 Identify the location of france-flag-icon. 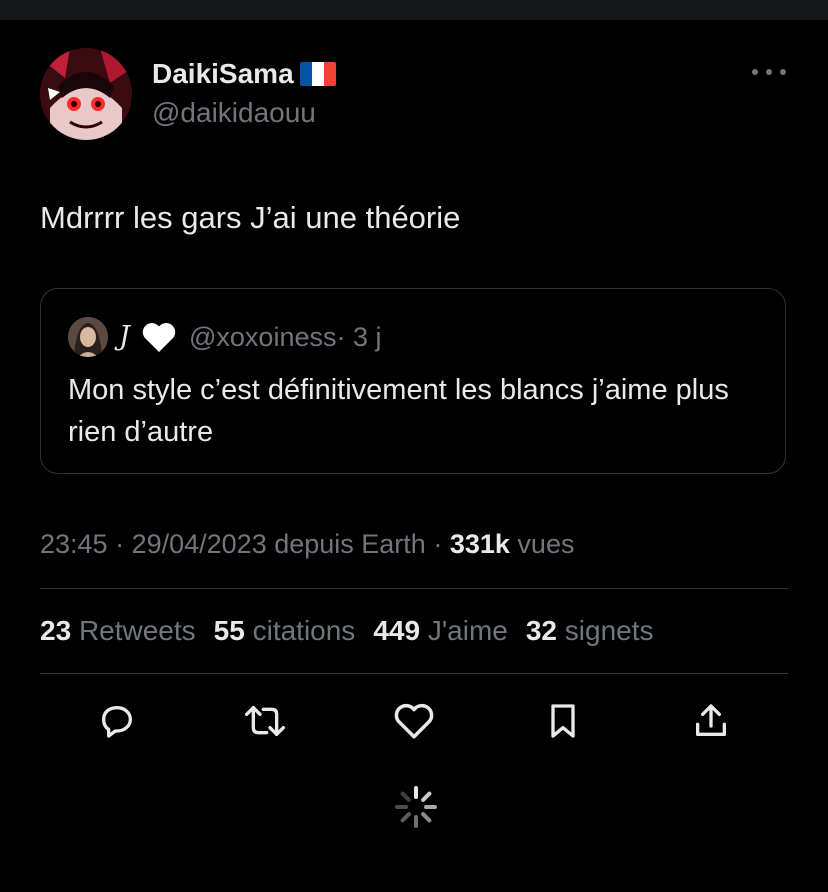
(317, 74).